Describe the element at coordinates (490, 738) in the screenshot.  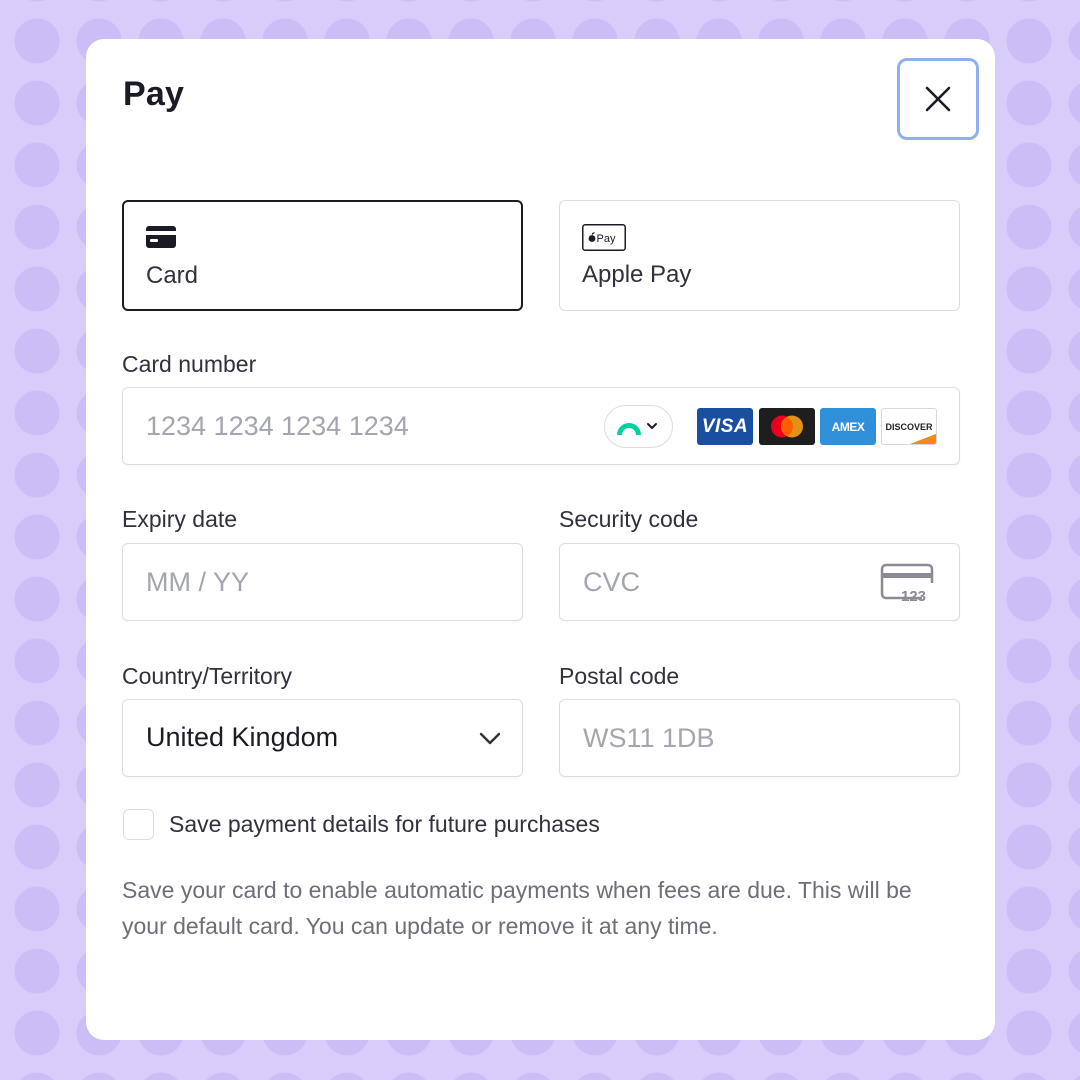
I see `chevron-down-icon` at that location.